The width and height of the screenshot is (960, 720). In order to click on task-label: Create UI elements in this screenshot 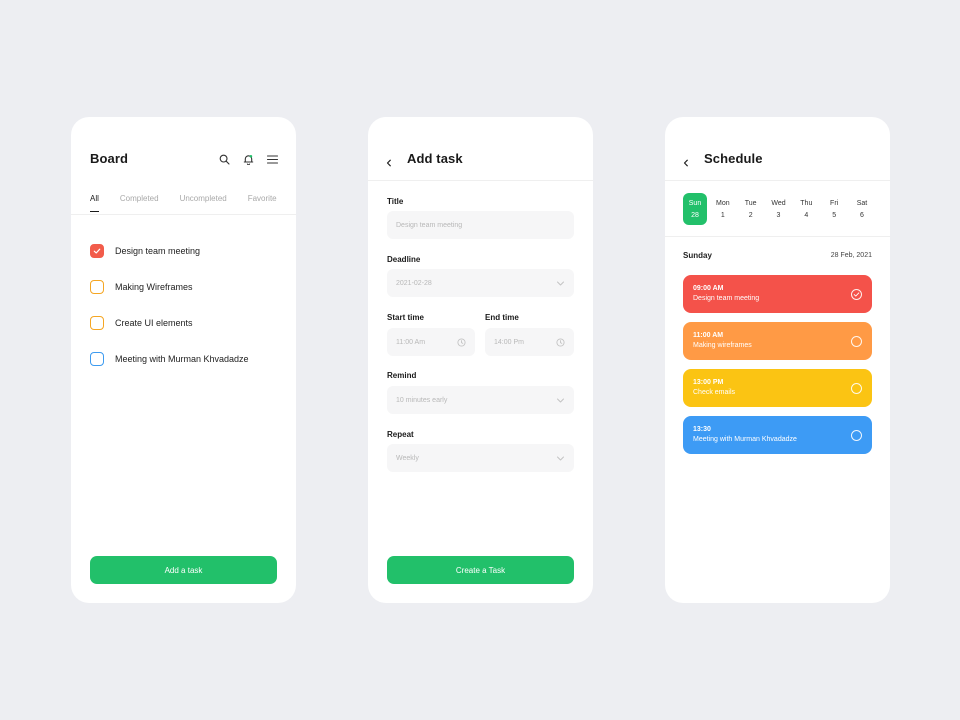, I will do `click(154, 323)`.